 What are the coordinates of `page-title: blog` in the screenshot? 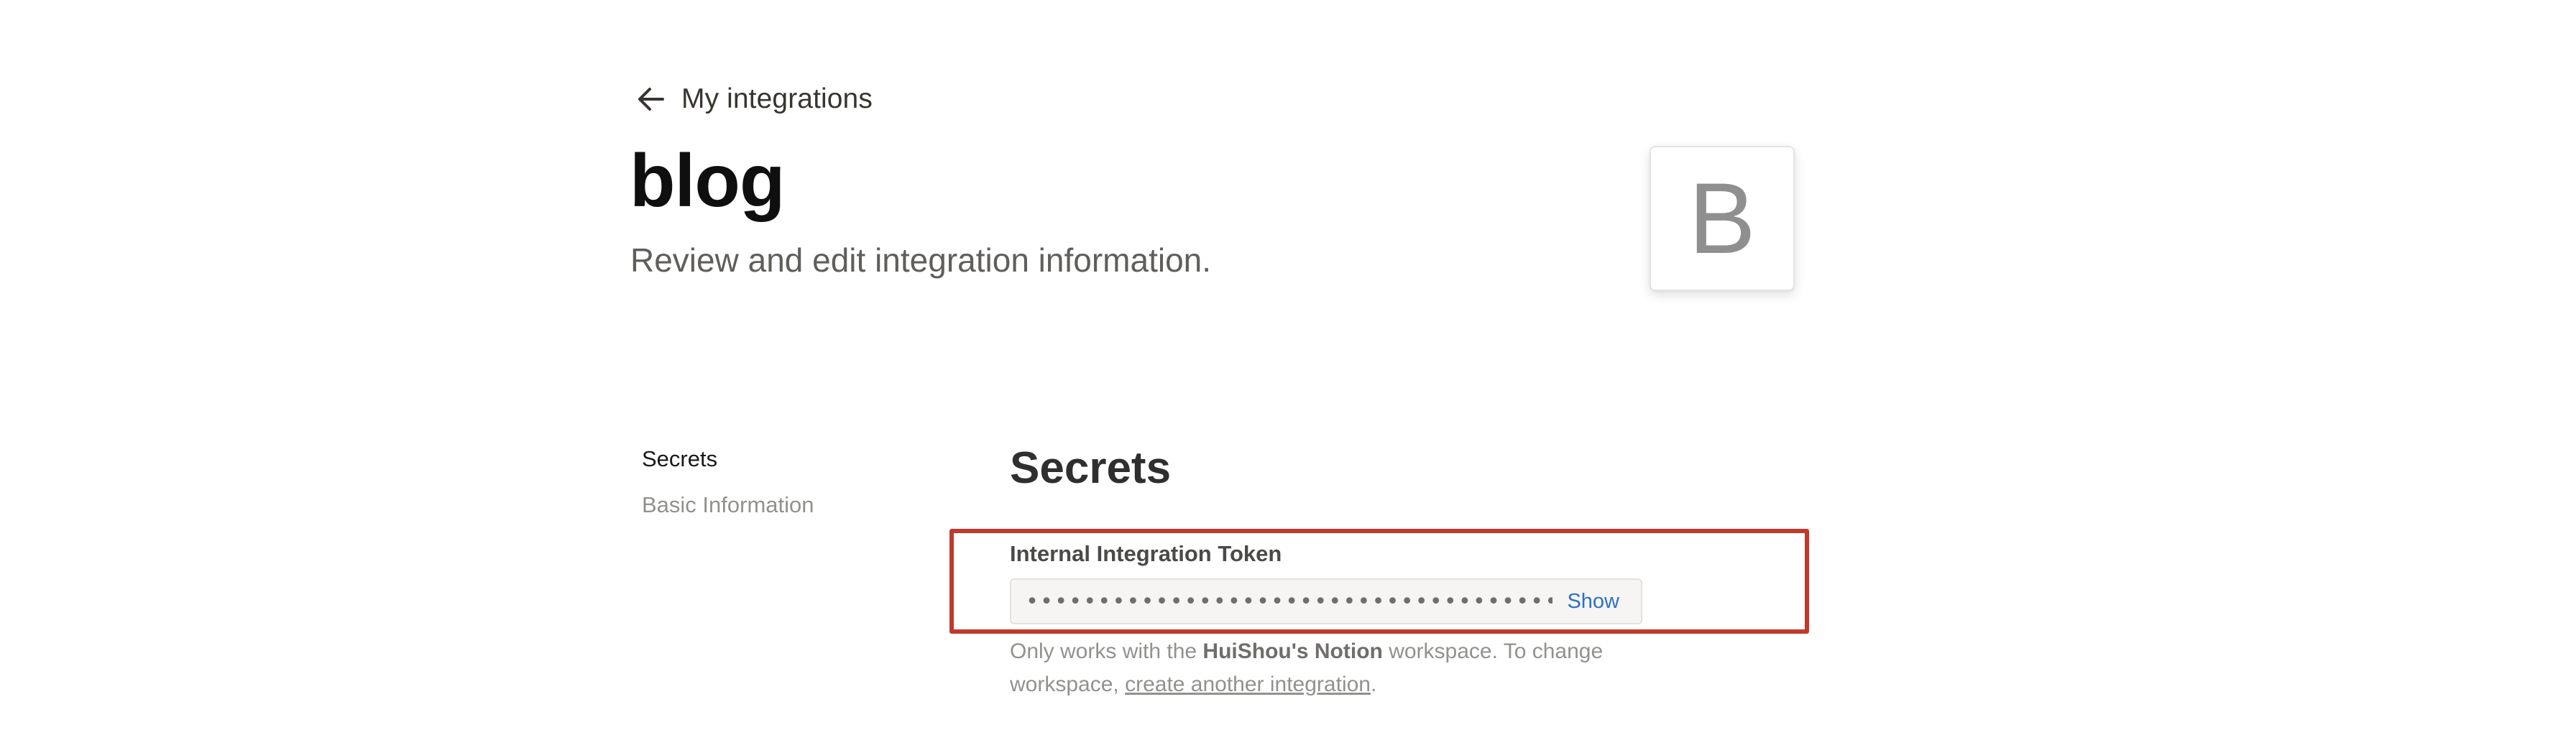 It's located at (707, 181).